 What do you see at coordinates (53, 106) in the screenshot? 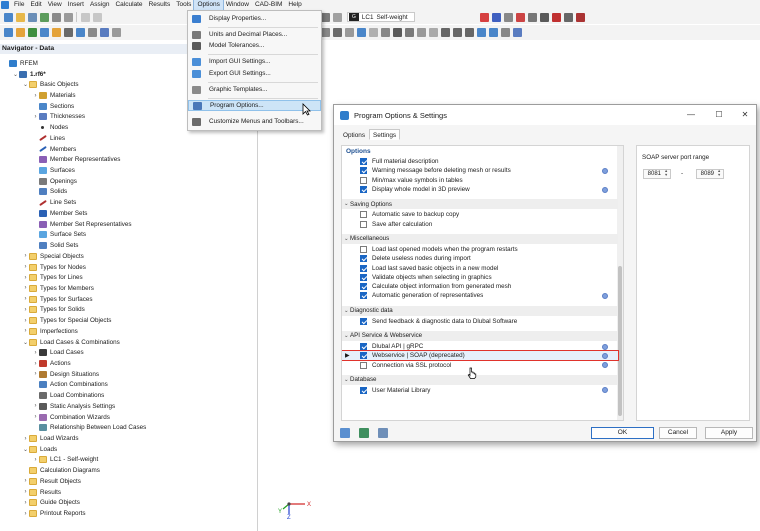
I see `tree-item: Sections` at bounding box center [53, 106].